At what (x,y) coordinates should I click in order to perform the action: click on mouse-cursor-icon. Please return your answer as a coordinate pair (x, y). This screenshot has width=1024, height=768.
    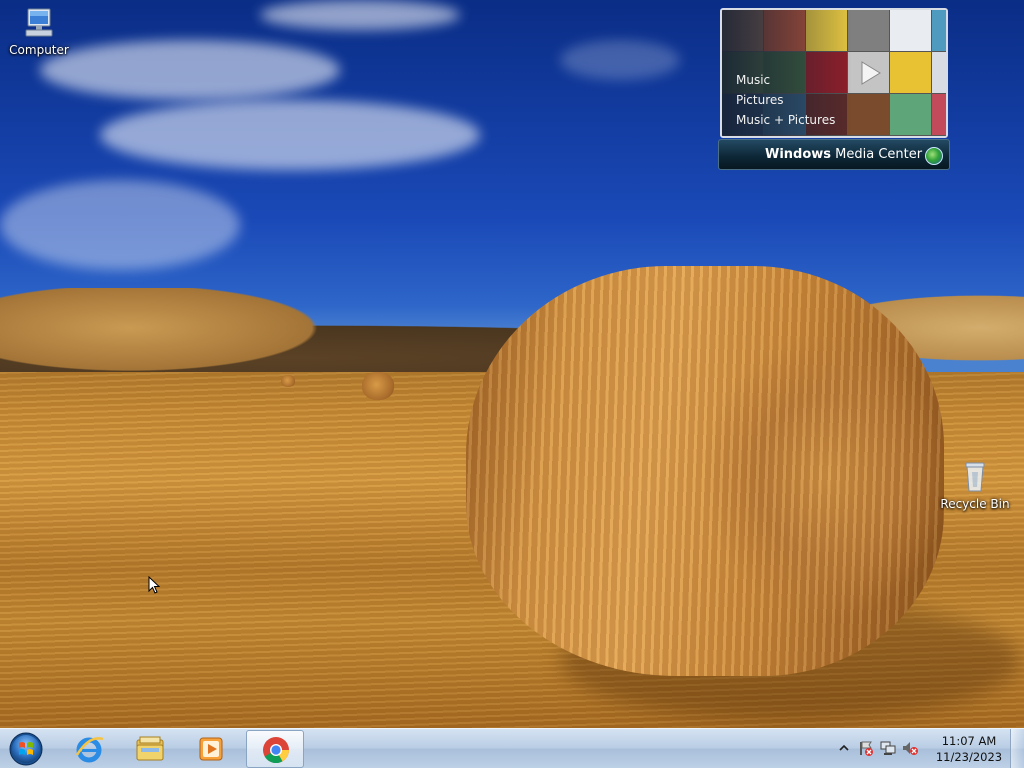
    Looking at the image, I should click on (154, 585).